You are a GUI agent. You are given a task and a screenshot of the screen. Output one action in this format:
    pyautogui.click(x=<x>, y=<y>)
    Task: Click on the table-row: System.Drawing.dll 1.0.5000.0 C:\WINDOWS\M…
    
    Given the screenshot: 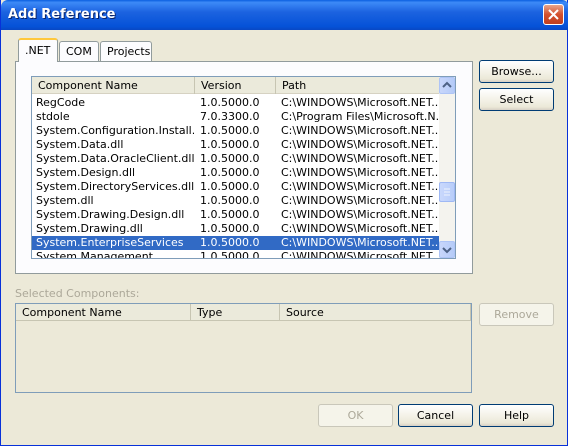 What is the action you would take?
    pyautogui.click(x=237, y=229)
    